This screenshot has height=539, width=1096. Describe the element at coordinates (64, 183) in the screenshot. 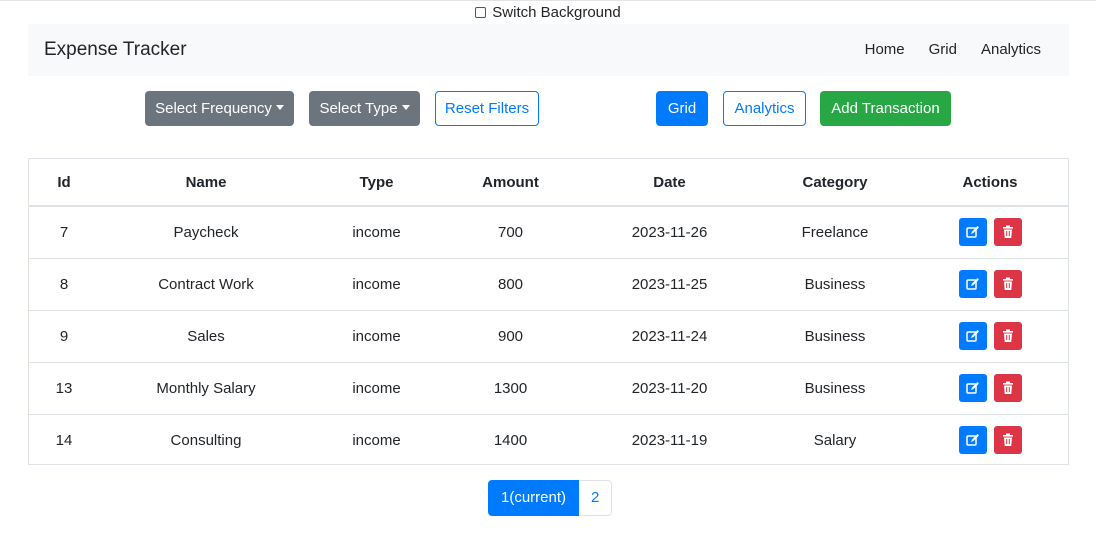

I see `column-header-id: Id` at that location.